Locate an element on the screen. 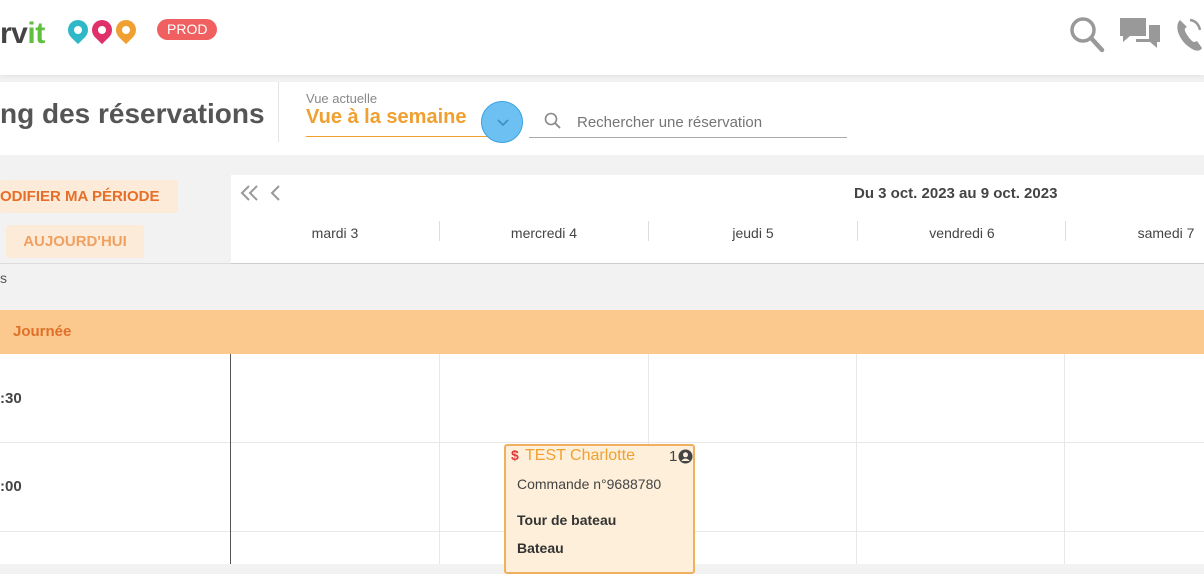 Image resolution: width=1204 pixels, height=574 pixels. day-header: mardi 3 is located at coordinates (335, 233).